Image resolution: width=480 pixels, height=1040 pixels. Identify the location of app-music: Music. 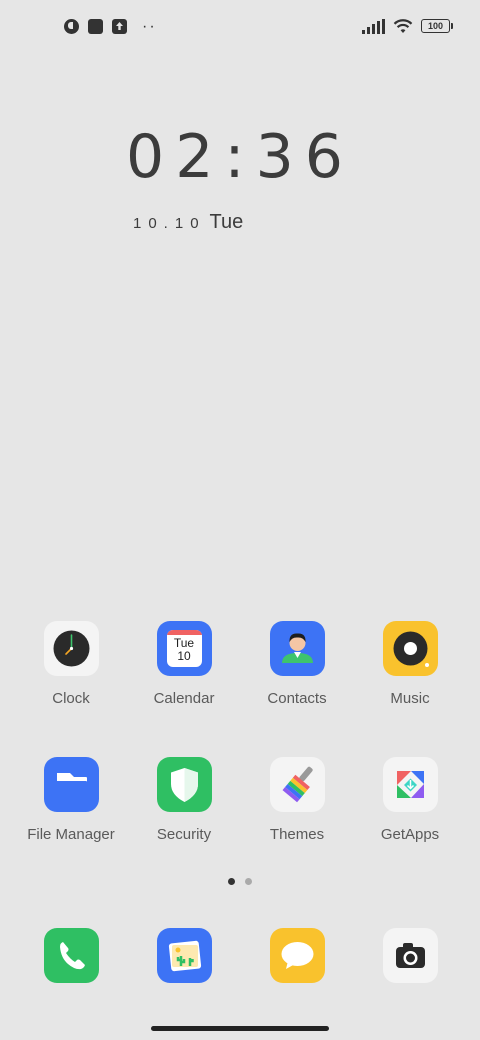
(410, 664).